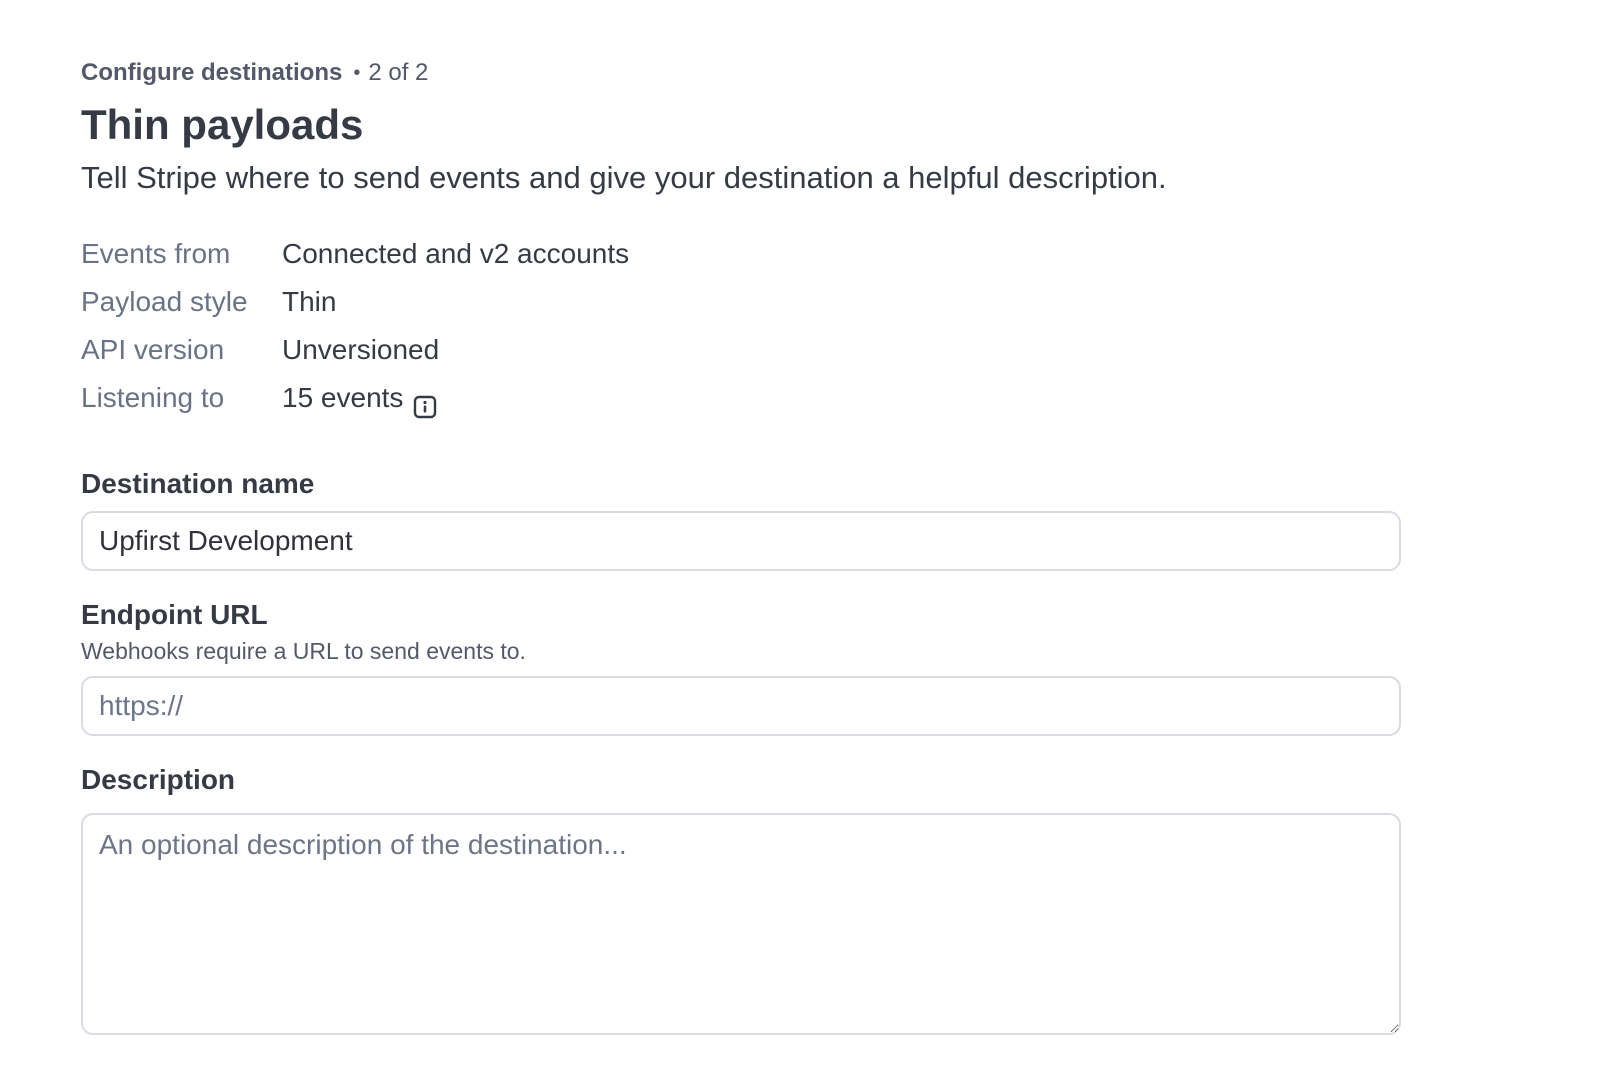 This screenshot has width=1602, height=1078. I want to click on payload-style-value: Thin, so click(309, 301).